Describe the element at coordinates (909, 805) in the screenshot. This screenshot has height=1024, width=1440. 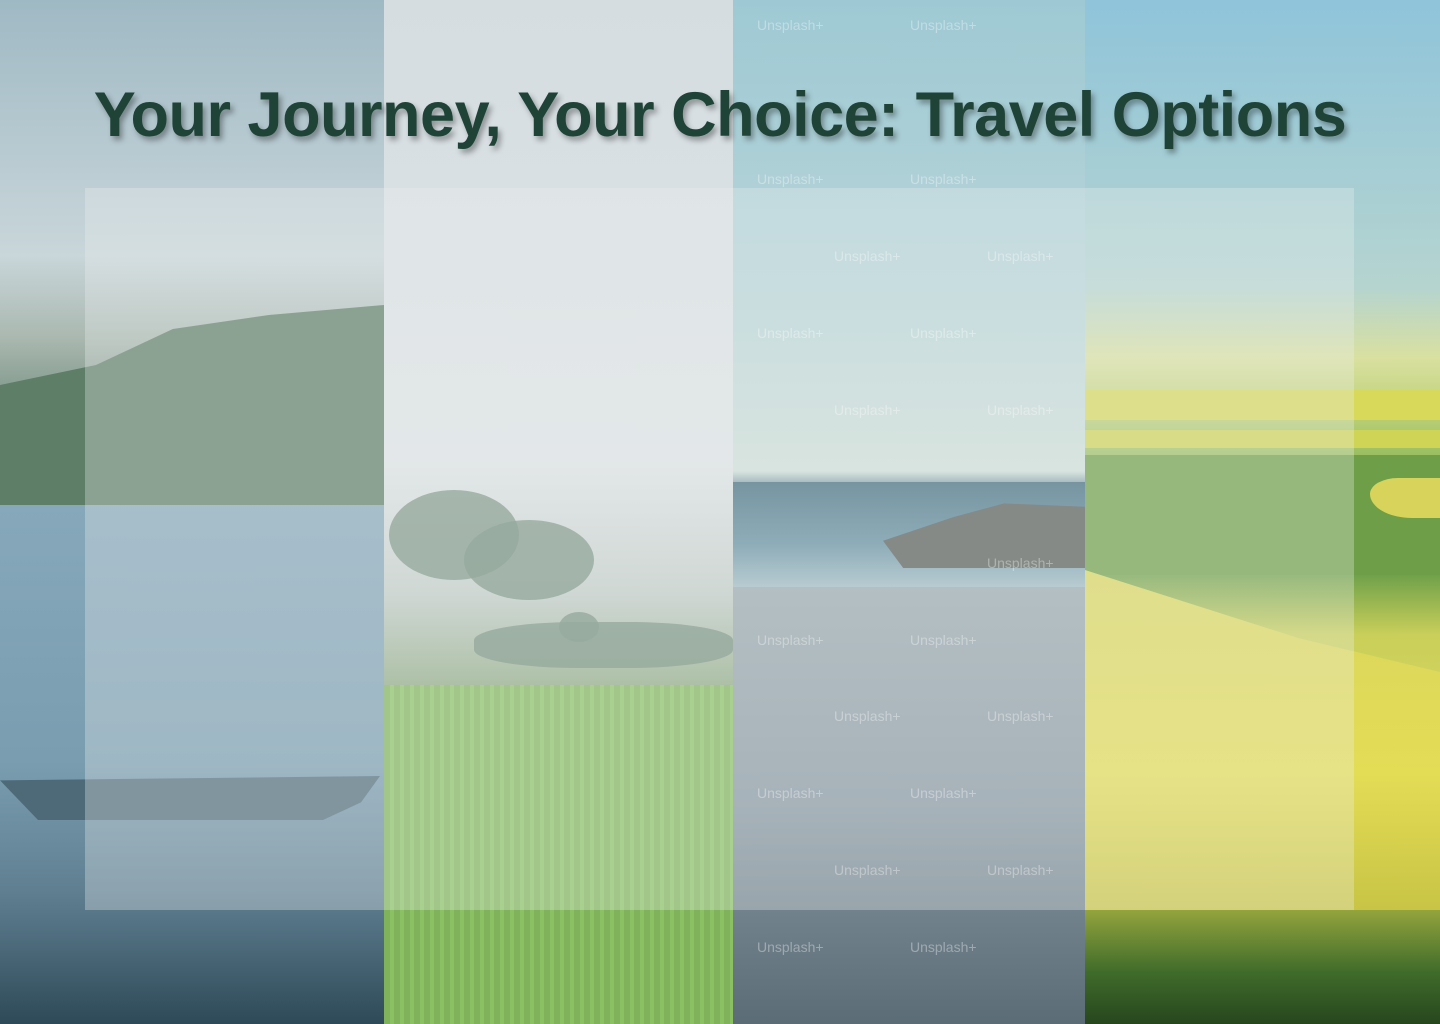
I see `sandy-beach` at that location.